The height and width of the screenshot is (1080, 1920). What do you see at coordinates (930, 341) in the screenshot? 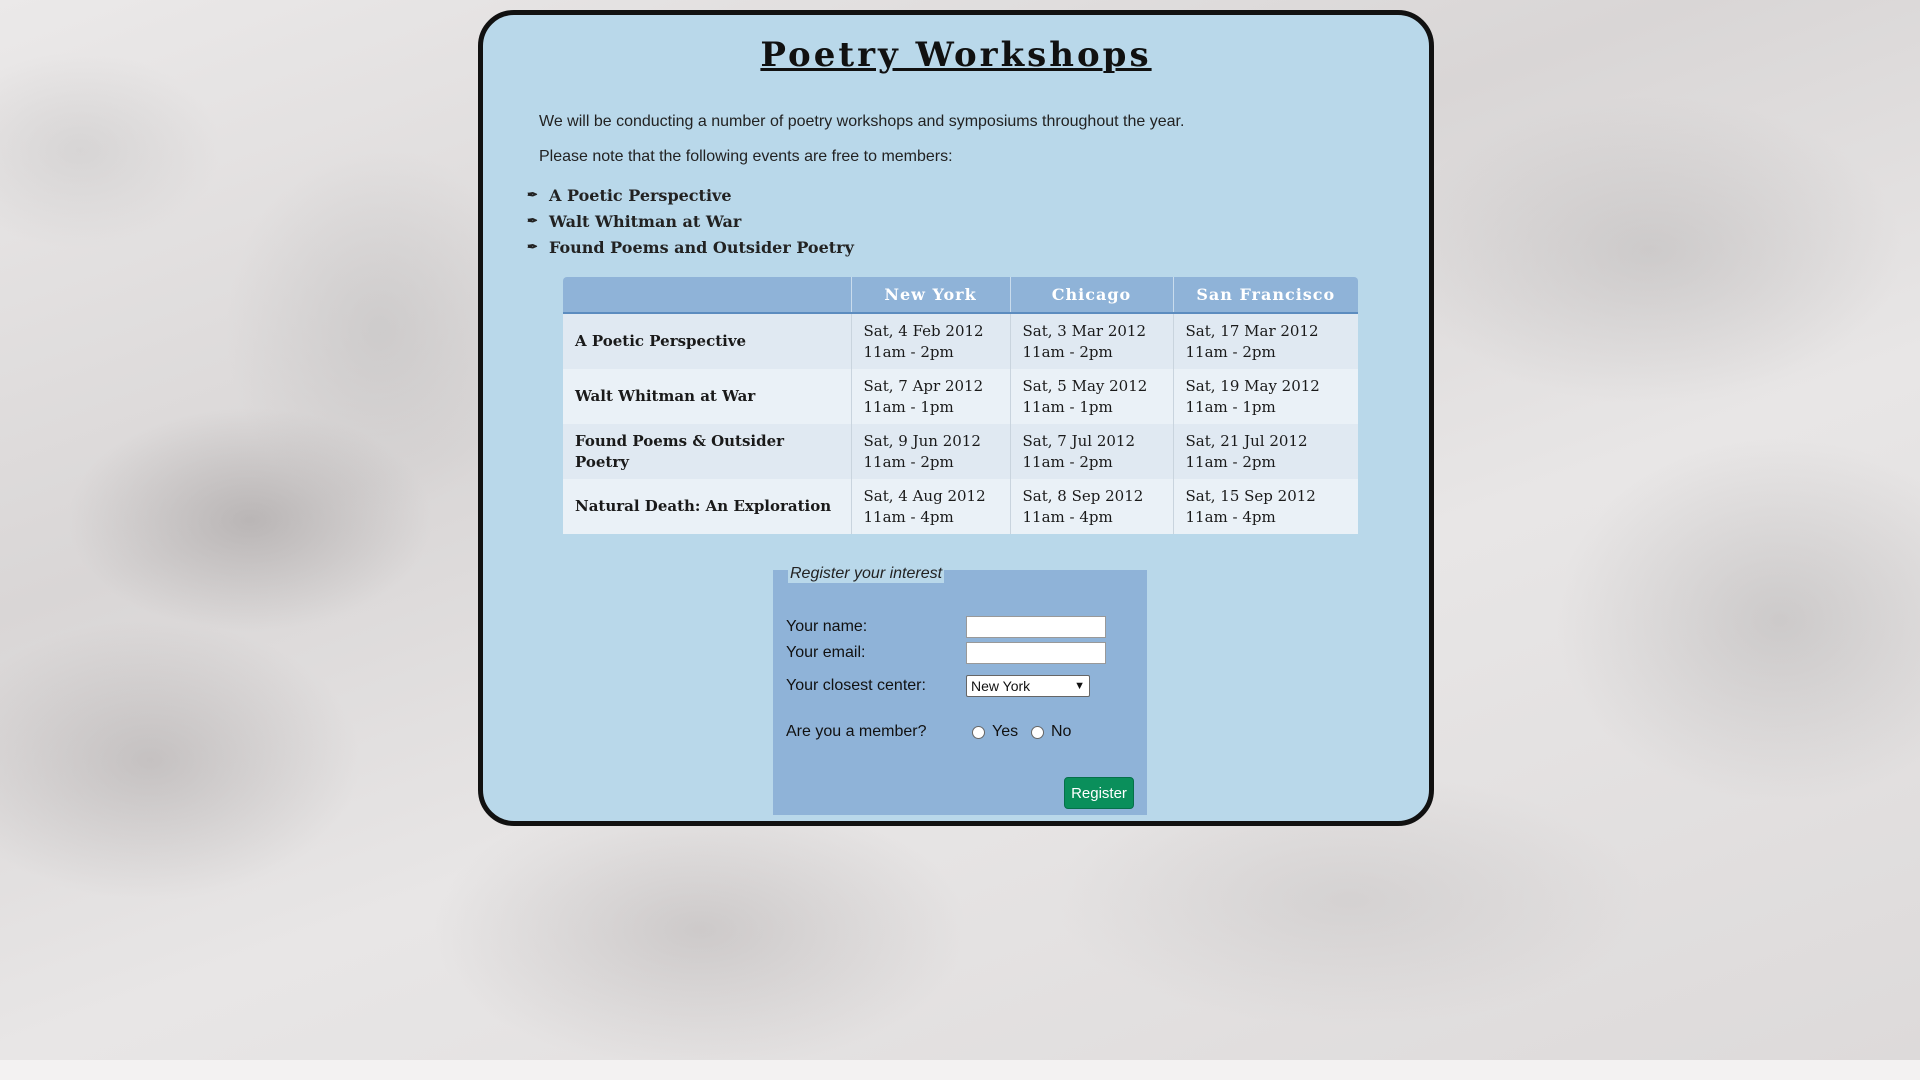
I see `schedule-cell: Sat, 4 Feb 2012 11am - 2pm` at bounding box center [930, 341].